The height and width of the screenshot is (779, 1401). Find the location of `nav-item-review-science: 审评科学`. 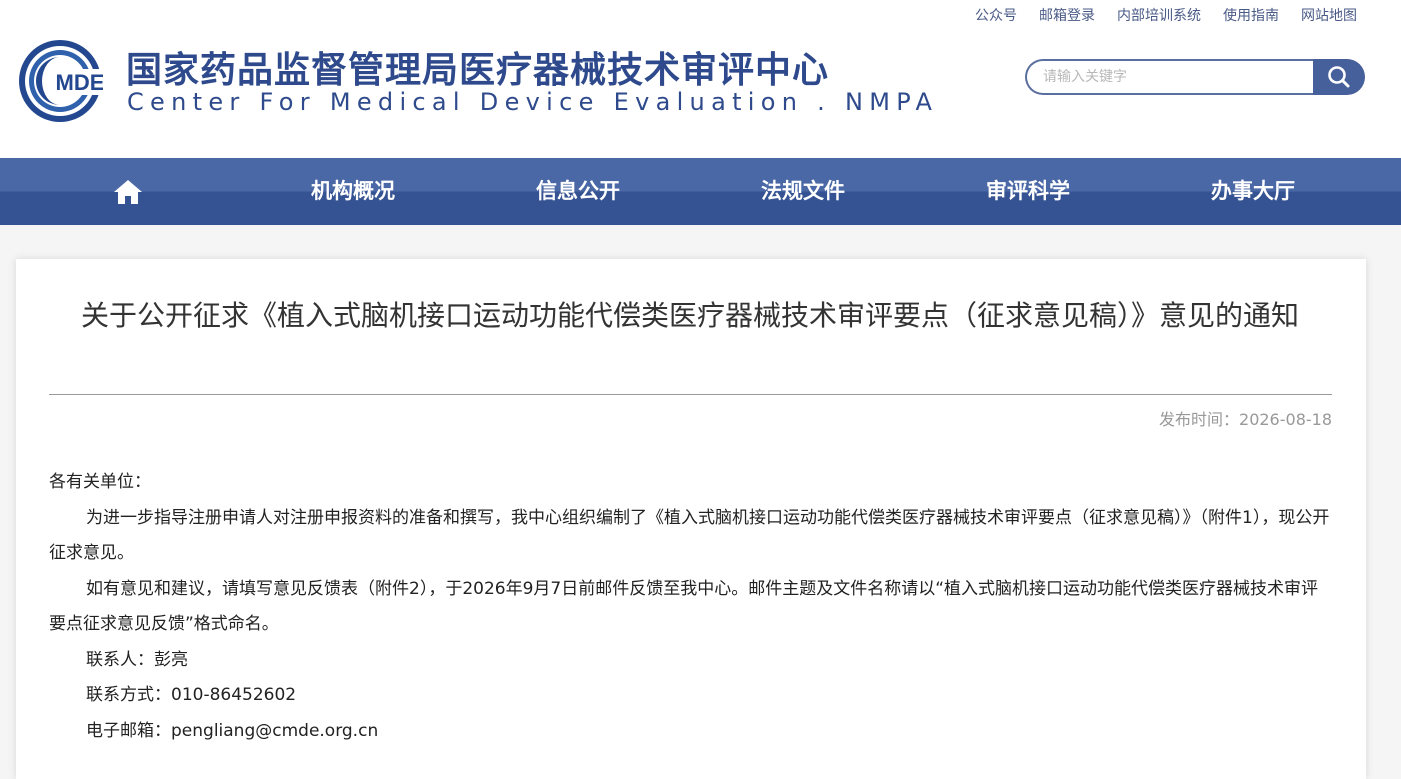

nav-item-review-science: 审评科学 is located at coordinates (1028, 191).